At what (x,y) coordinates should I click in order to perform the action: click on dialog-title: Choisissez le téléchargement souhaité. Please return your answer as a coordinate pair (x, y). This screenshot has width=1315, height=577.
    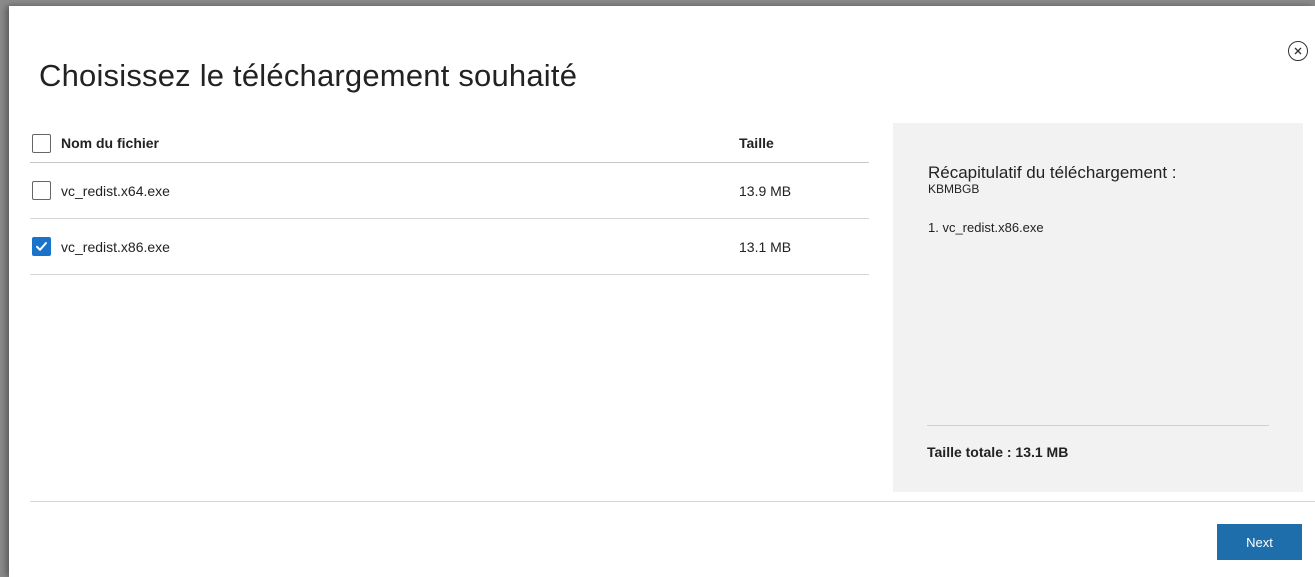
    Looking at the image, I should click on (308, 75).